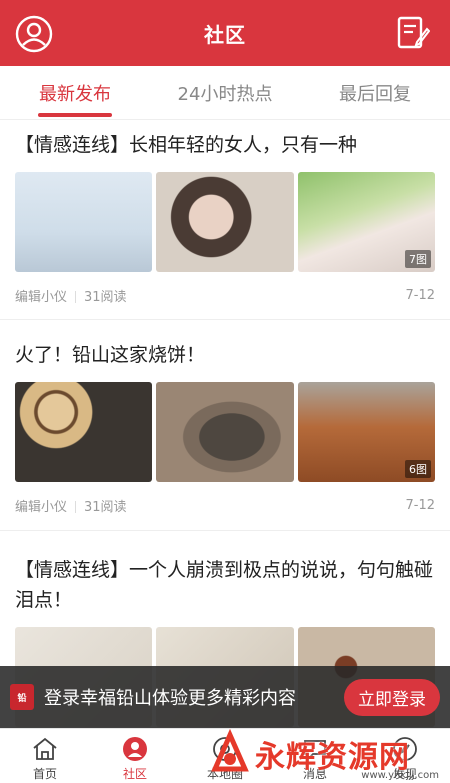 The image size is (450, 783). I want to click on post-image: 7图, so click(366, 222).